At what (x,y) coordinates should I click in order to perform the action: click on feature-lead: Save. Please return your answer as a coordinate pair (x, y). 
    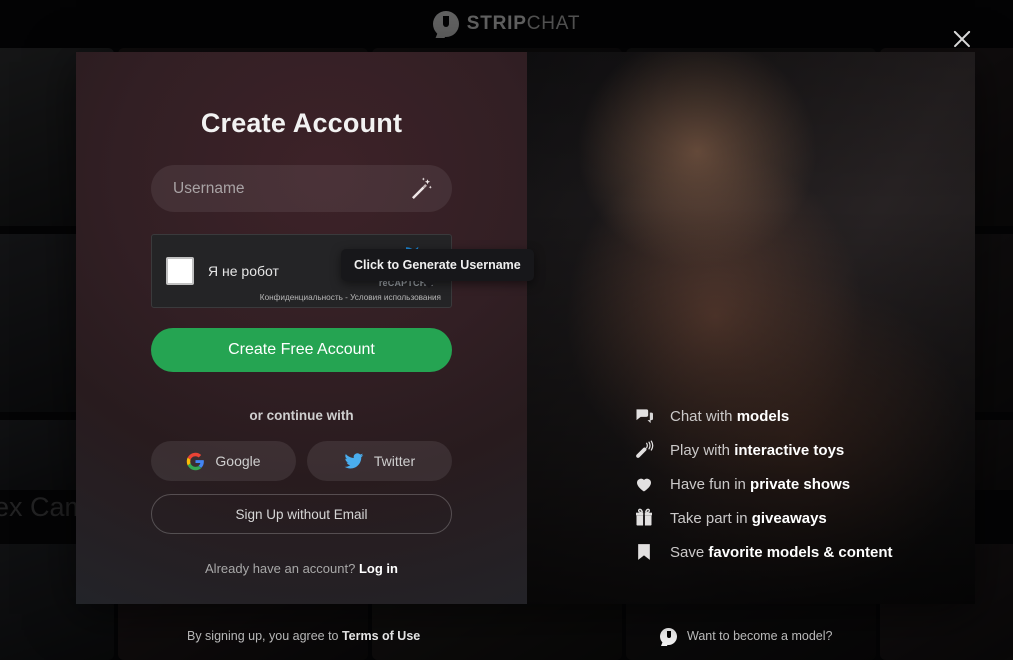
    Looking at the image, I should click on (689, 552).